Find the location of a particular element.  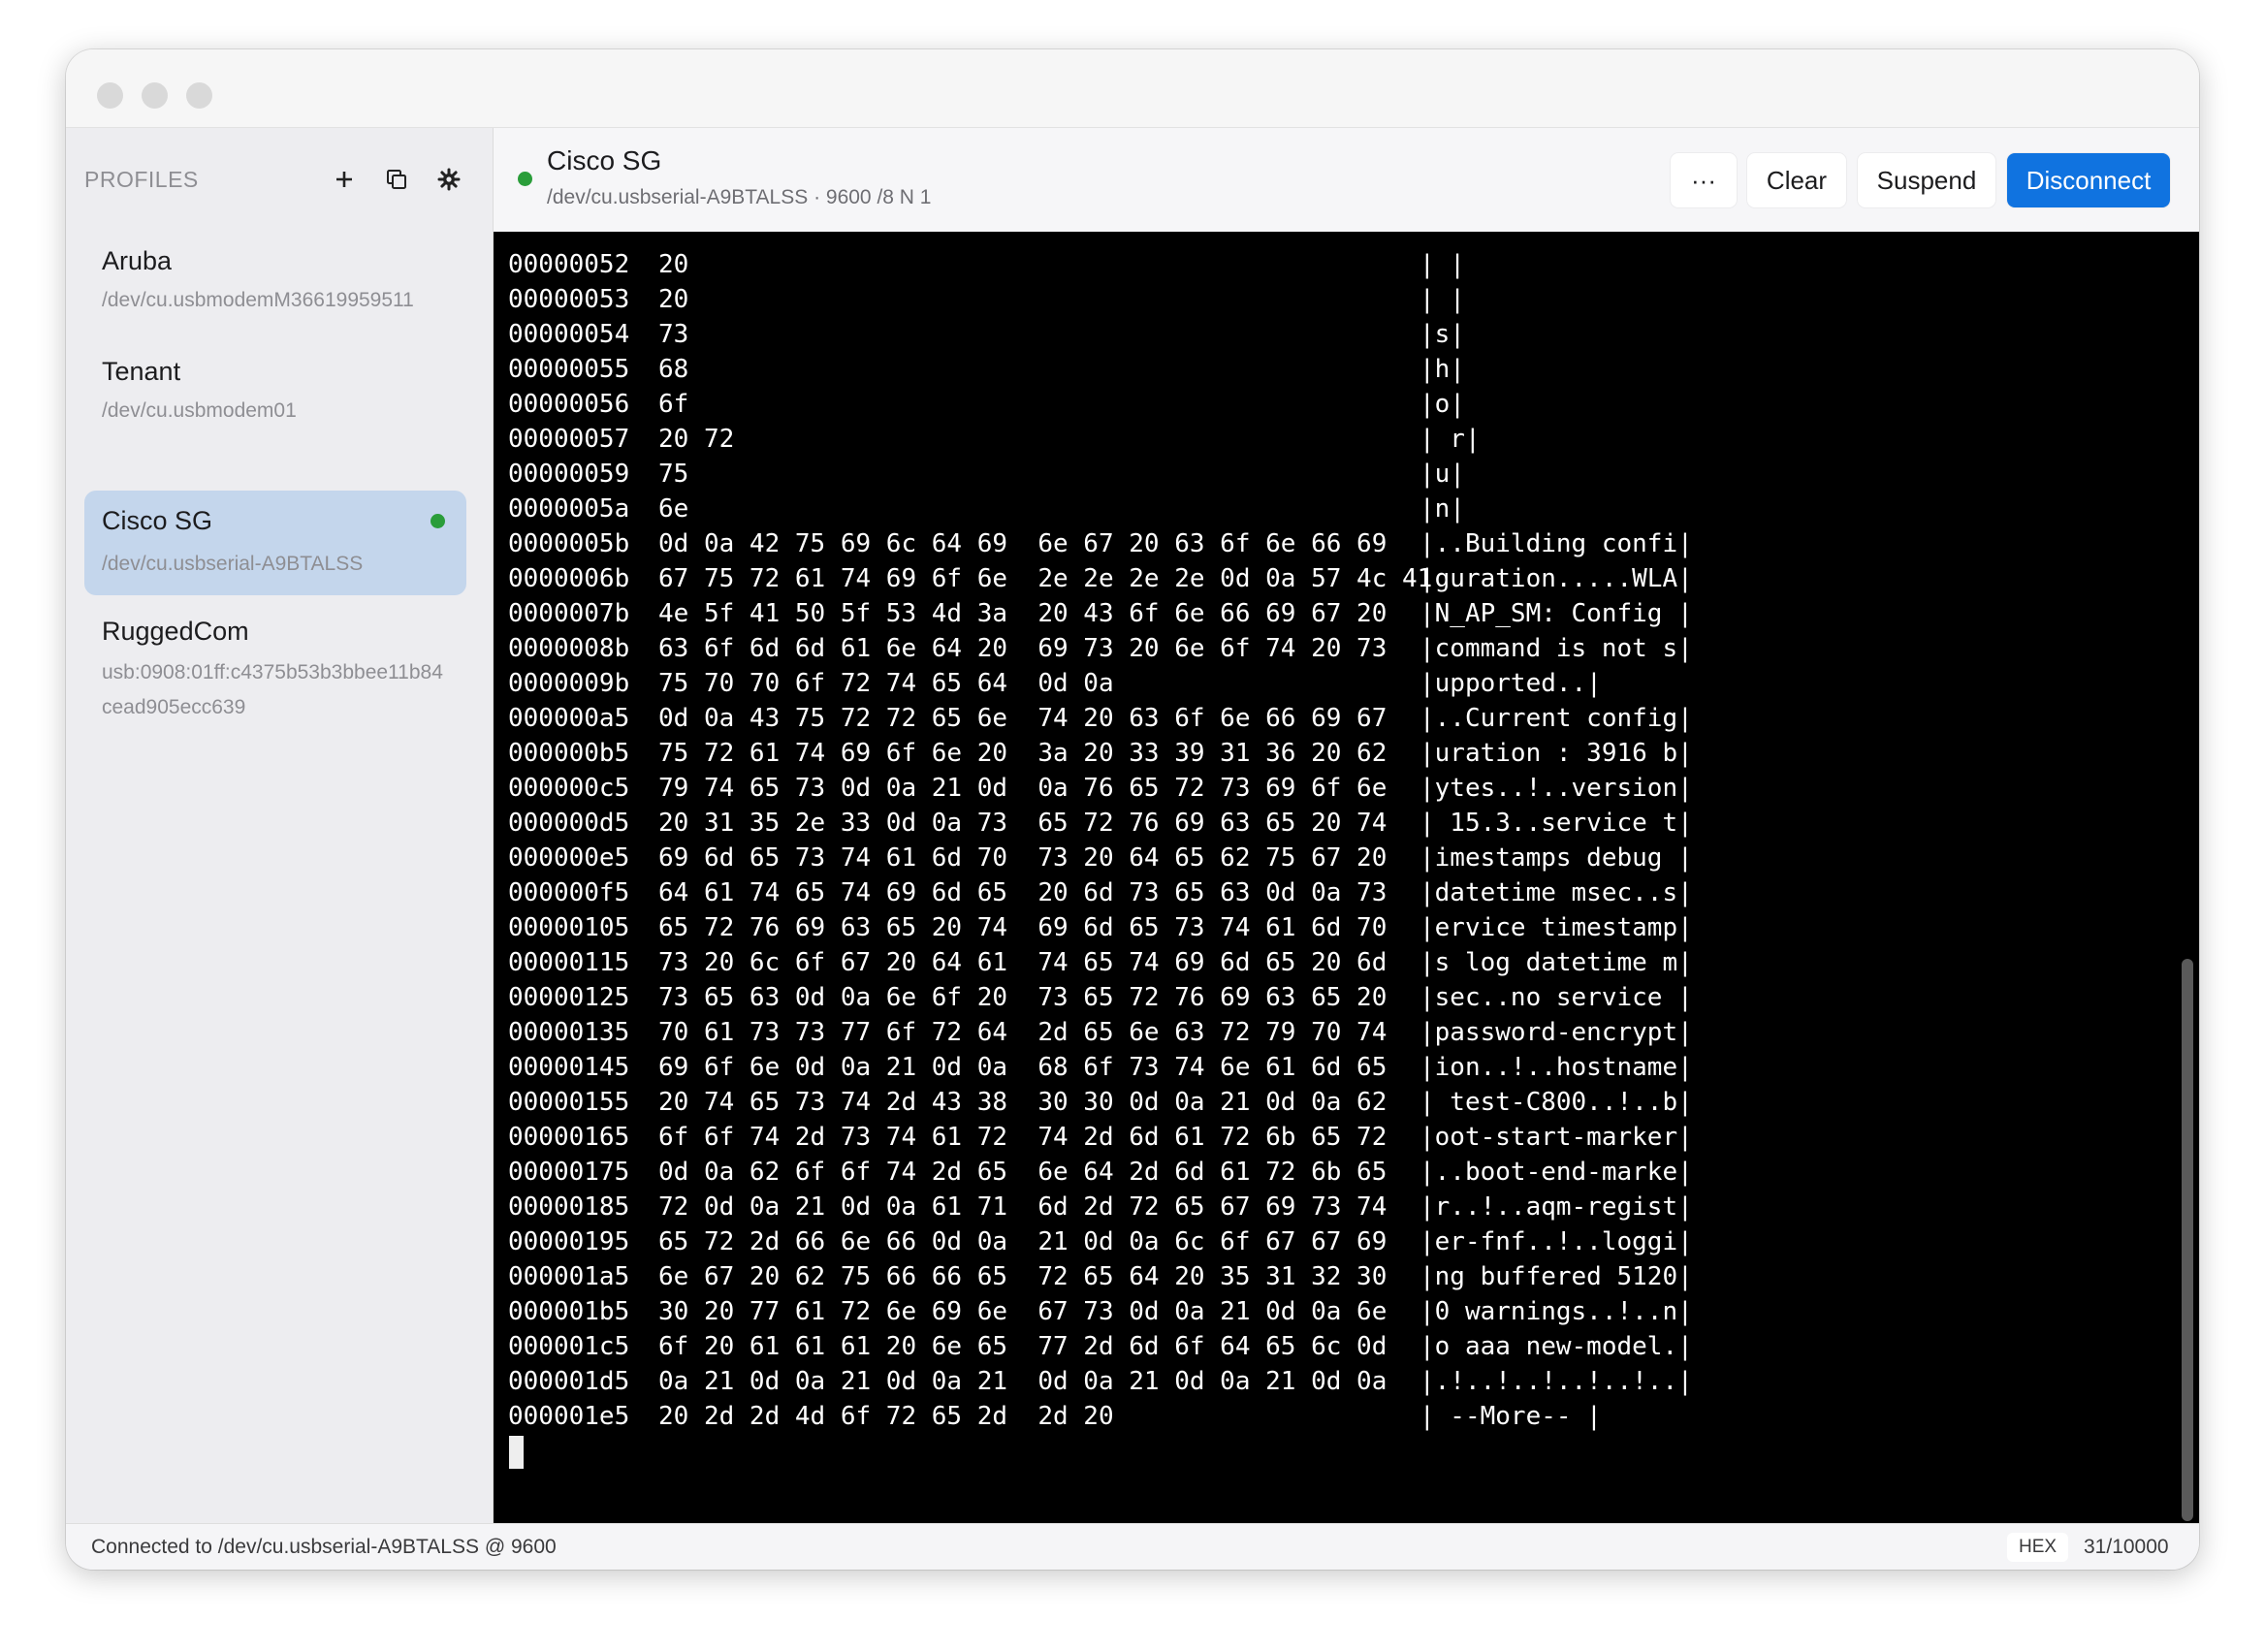

profile-path: /dev/cu.usbserial-A9BTALSS is located at coordinates (233, 564).